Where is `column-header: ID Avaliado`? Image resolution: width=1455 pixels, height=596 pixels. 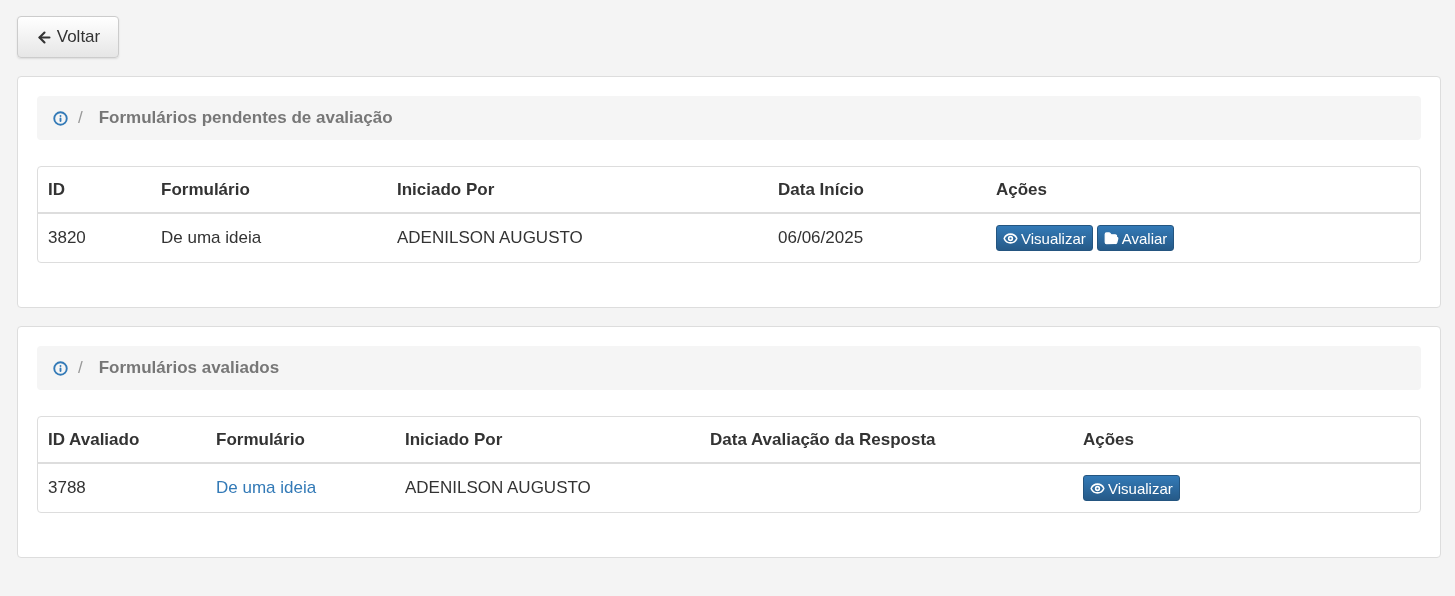 column-header: ID Avaliado is located at coordinates (122, 440).